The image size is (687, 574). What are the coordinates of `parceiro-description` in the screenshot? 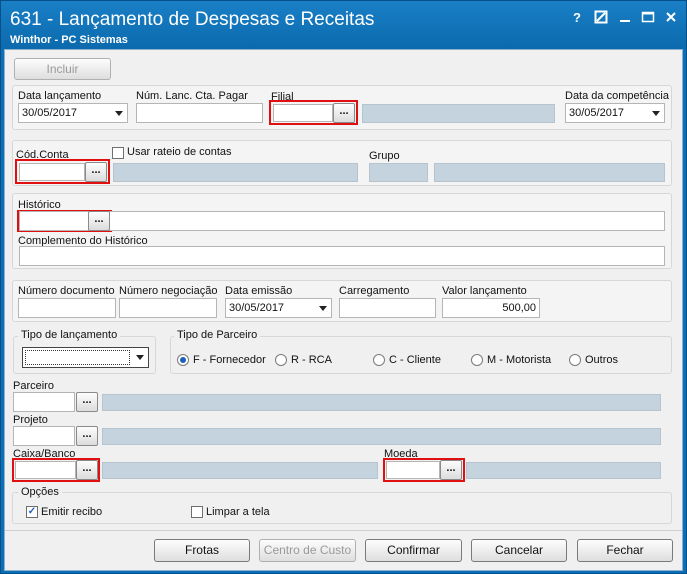 It's located at (381, 402).